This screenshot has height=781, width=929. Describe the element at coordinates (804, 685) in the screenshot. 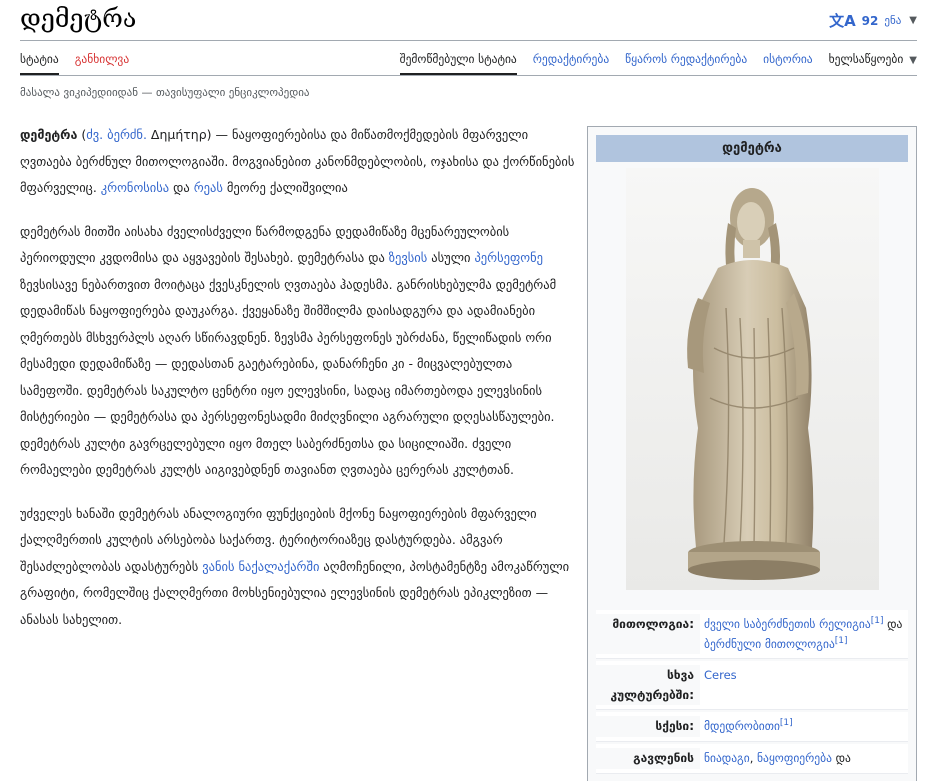

I see `infobox-value: Ceres` at that location.